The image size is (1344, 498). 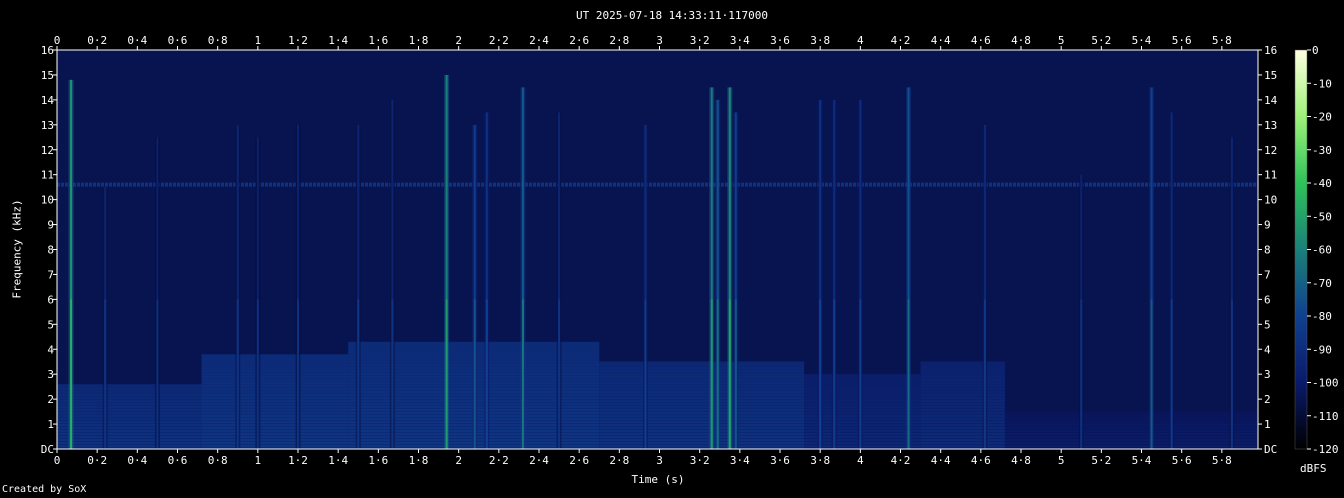 I want to click on x-tick-label-top: 1·8, so click(x=419, y=40).